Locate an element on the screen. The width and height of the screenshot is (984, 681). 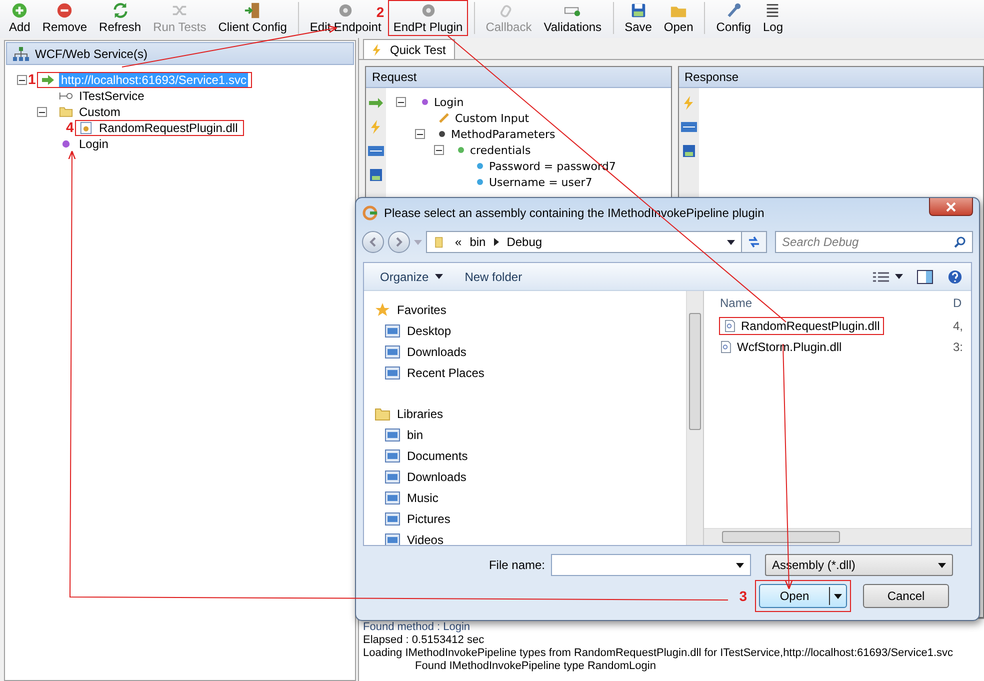
door-icon is located at coordinates (253, 10).